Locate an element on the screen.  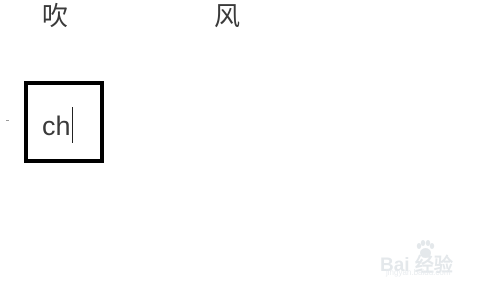
watermark-url-text: jingyan.baidu.com is located at coordinates (418, 272).